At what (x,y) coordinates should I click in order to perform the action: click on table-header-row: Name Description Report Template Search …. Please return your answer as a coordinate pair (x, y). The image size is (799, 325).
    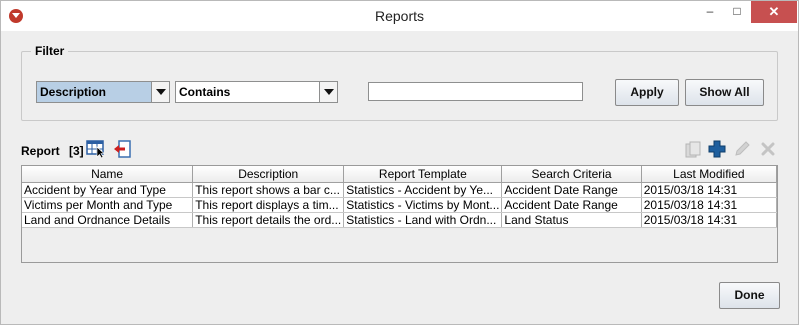
    Looking at the image, I should click on (400, 174).